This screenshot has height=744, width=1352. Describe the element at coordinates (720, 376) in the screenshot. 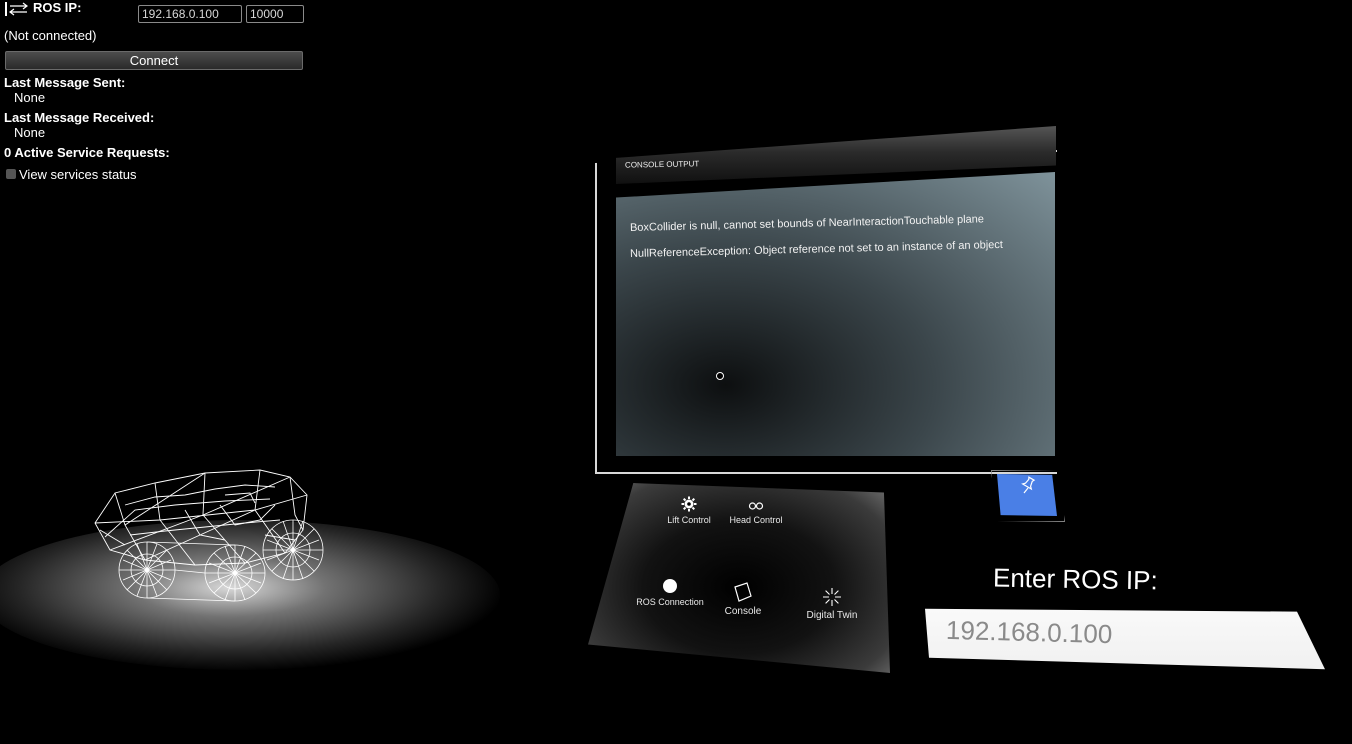

I see `pointer-cursor-icon` at that location.